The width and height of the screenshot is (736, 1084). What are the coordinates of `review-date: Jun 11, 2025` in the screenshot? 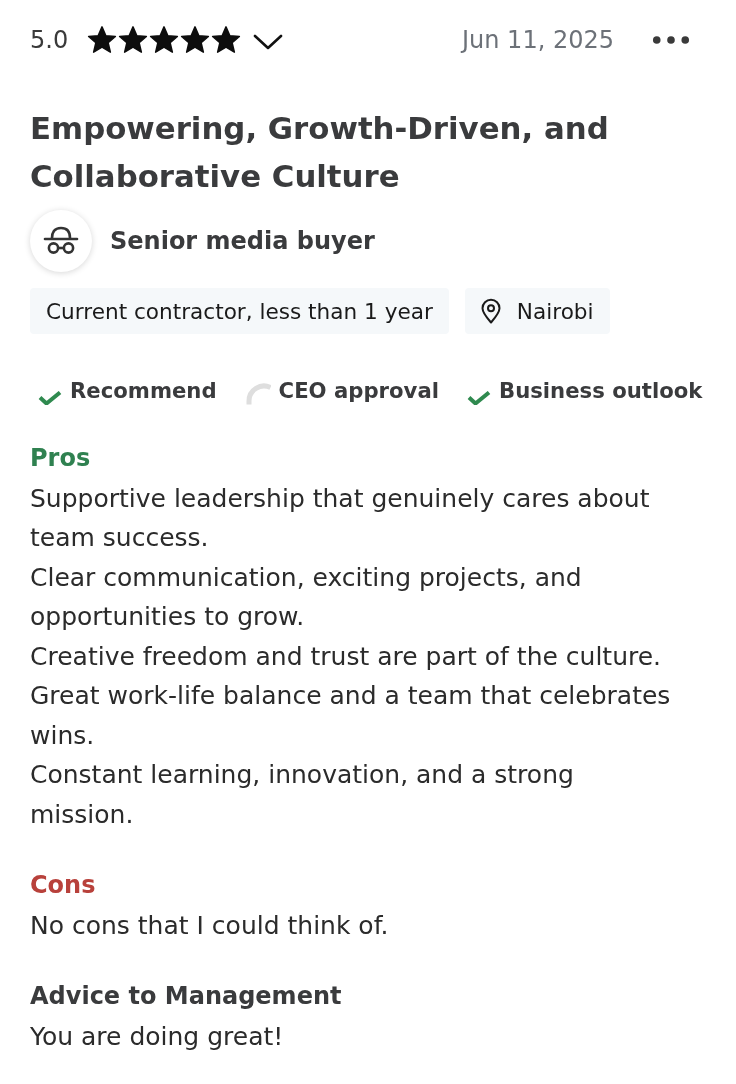 It's located at (538, 40).